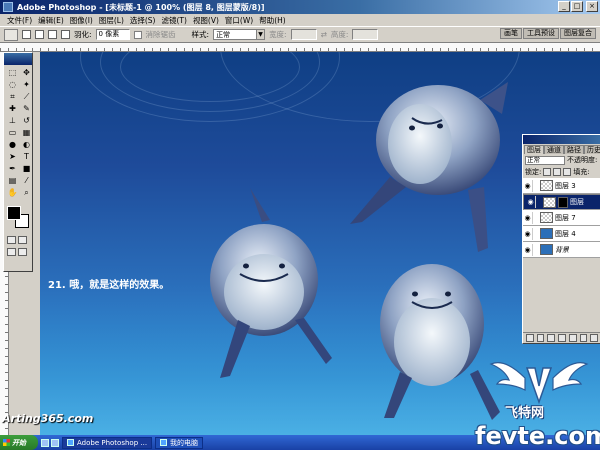 Image resolution: width=600 pixels, height=450 pixels. What do you see at coordinates (14, 213) in the screenshot?
I see `foreground-color-swatch` at bounding box center [14, 213].